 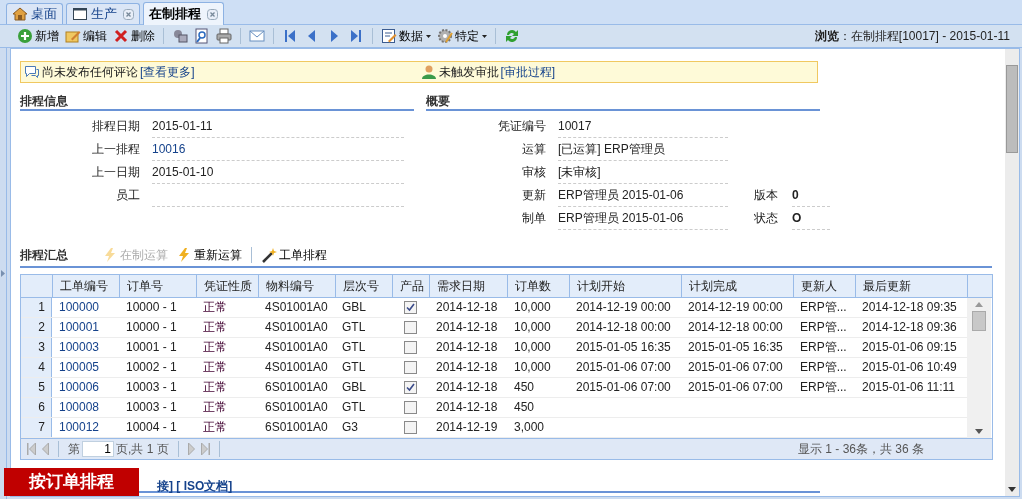 What do you see at coordinates (538, 286) in the screenshot?
I see `column-header: 订单数` at bounding box center [538, 286].